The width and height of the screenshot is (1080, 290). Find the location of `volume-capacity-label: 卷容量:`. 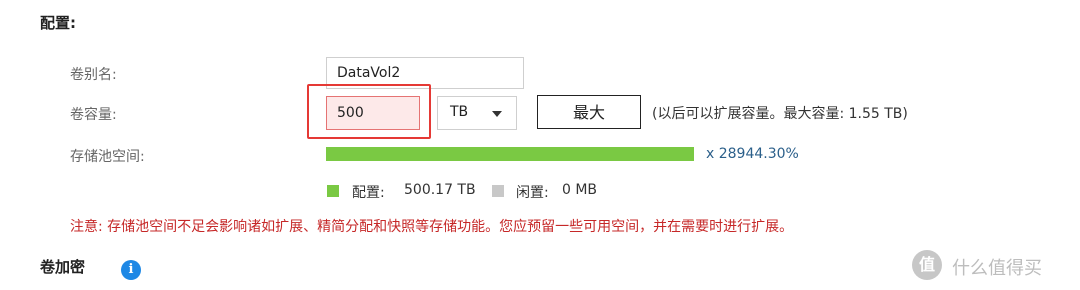

volume-capacity-label: 卷容量: is located at coordinates (93, 115).